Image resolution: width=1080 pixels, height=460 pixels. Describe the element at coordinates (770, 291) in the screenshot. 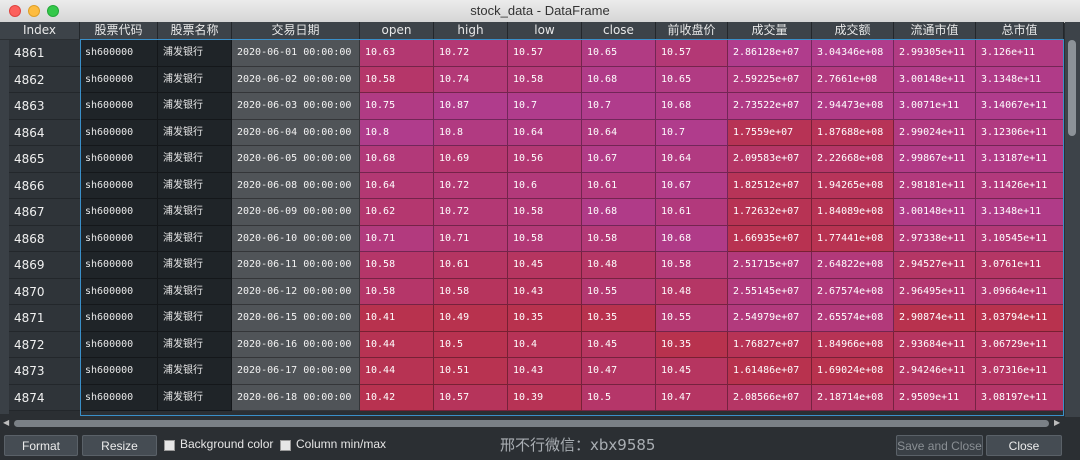

I see `table-cell-volume: 2.55145e+07` at that location.